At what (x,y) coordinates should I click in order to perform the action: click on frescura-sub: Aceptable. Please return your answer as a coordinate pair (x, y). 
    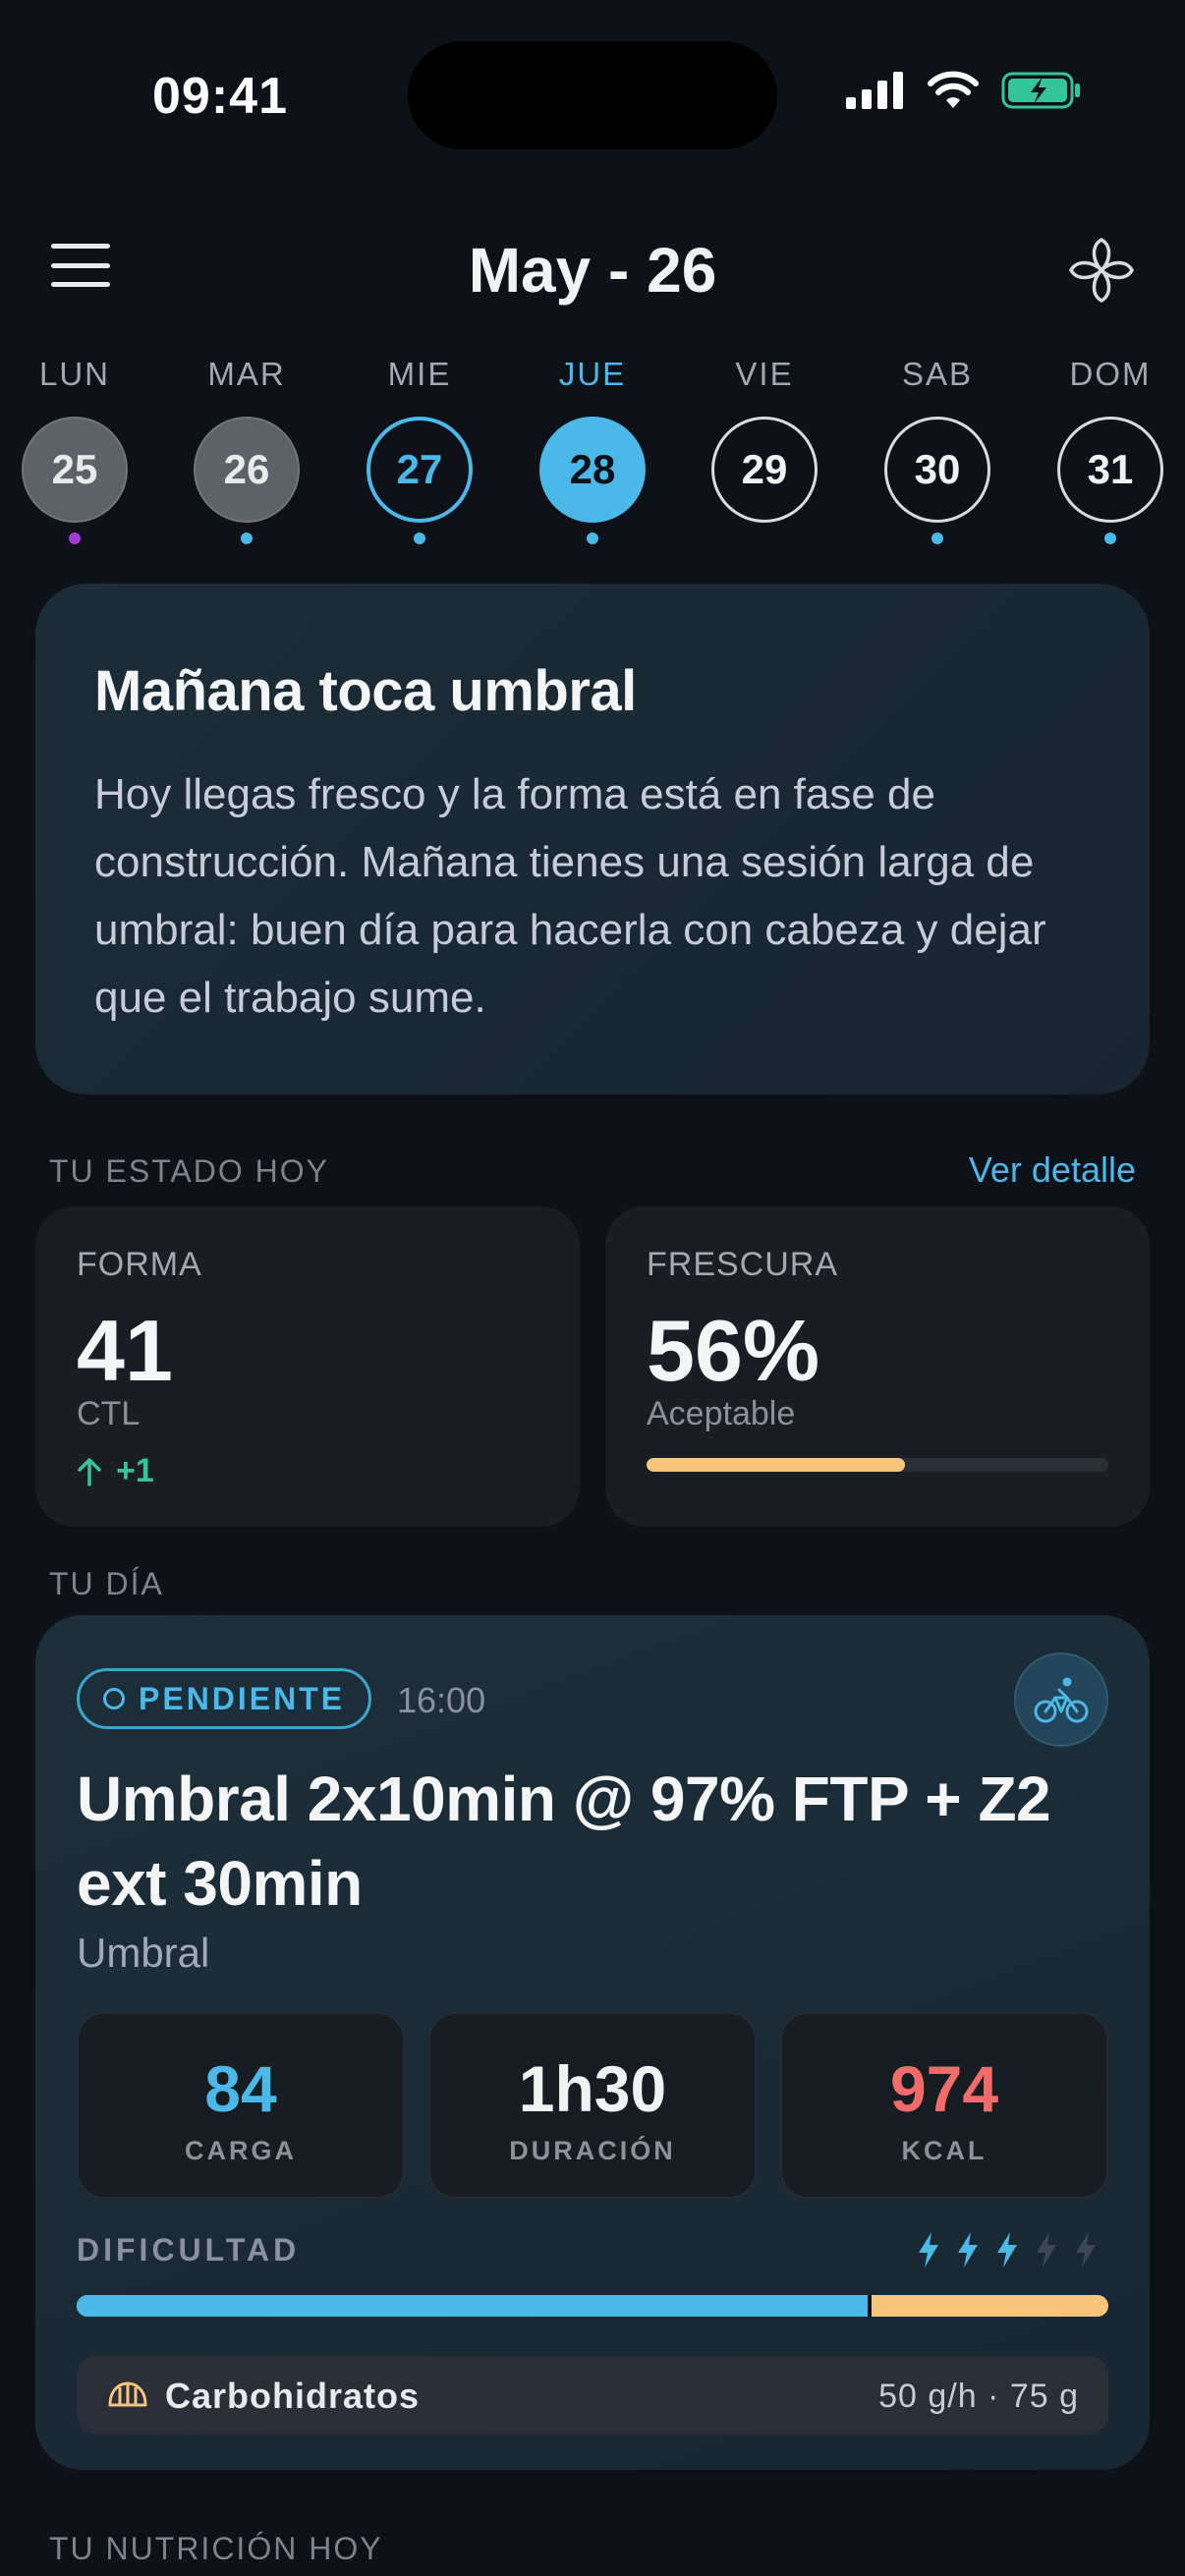
    Looking at the image, I should click on (722, 1413).